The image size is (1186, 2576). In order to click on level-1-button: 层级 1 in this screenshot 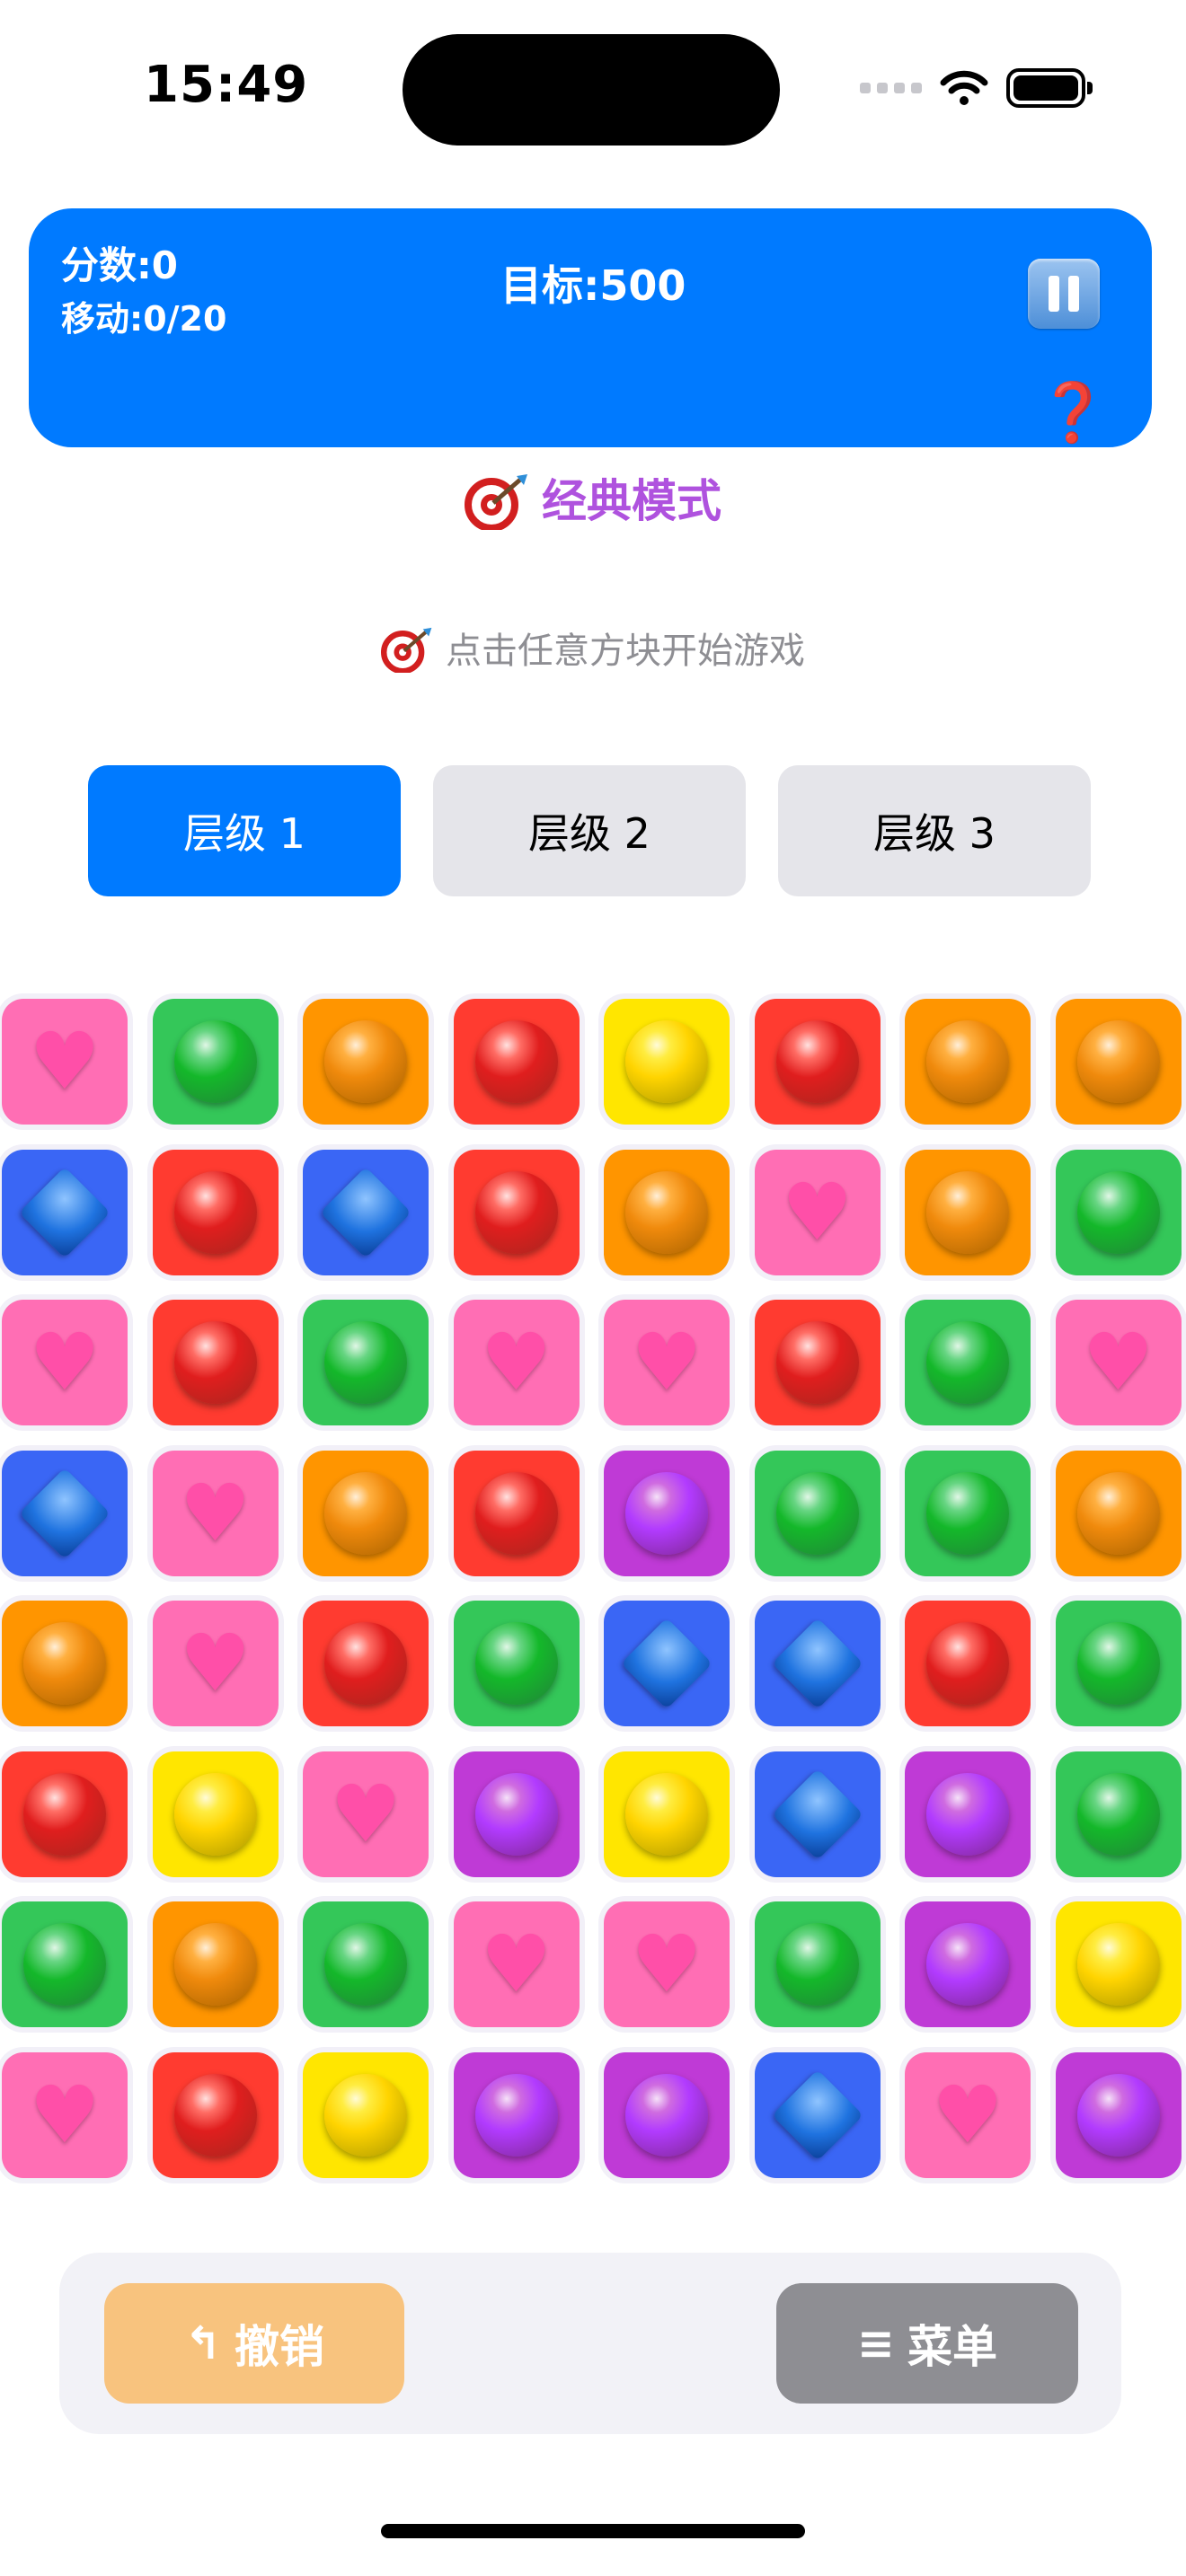, I will do `click(244, 830)`.